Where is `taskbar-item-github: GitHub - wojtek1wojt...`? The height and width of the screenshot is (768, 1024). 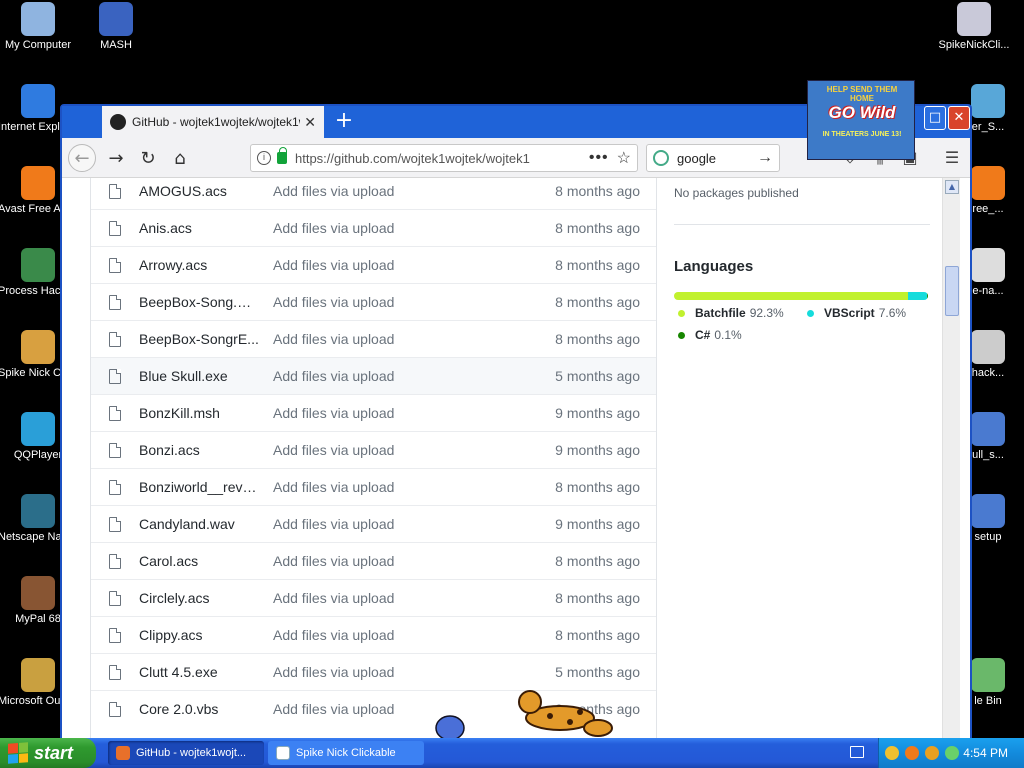
taskbar-item-github: GitHub - wojtek1wojt... is located at coordinates (186, 753).